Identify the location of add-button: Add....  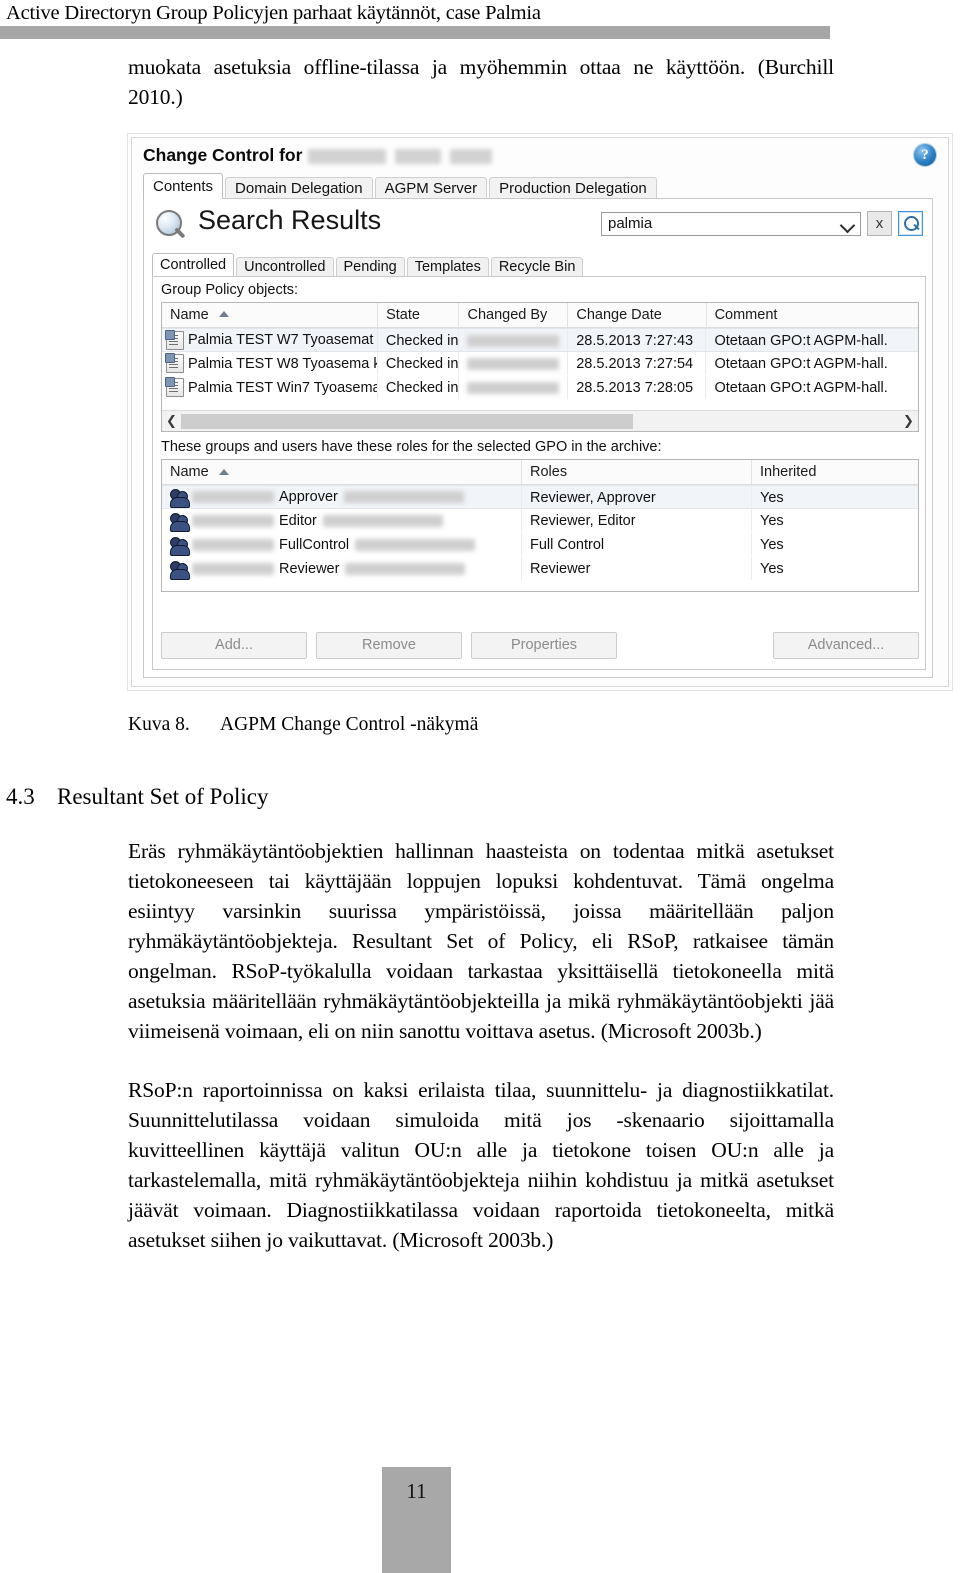
(234, 645).